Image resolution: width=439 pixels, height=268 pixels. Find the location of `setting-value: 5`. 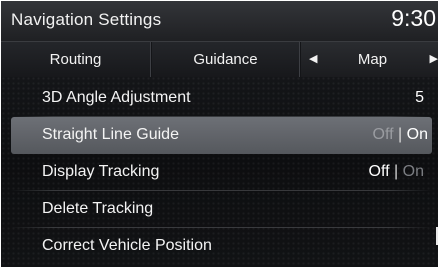

setting-value: 5 is located at coordinates (419, 97).